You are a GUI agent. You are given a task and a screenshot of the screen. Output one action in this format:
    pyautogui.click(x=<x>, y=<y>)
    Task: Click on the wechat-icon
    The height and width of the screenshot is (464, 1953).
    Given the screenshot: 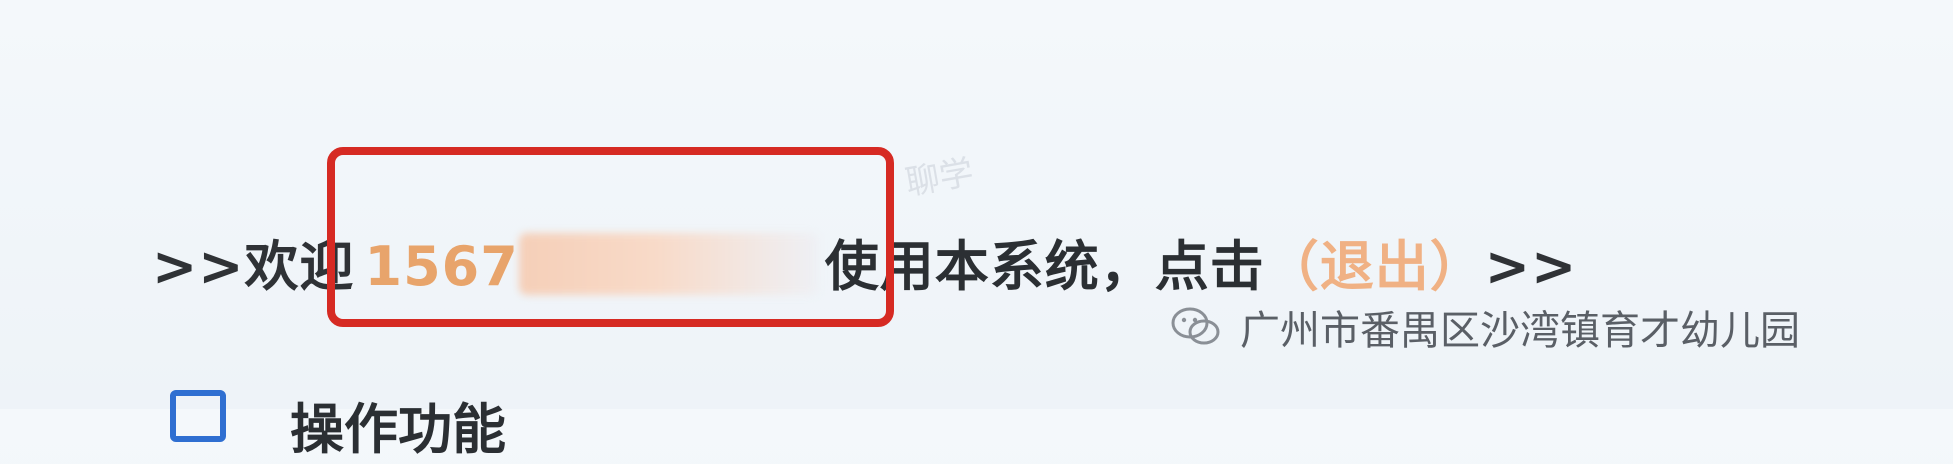 What is the action you would take?
    pyautogui.click(x=1195, y=326)
    